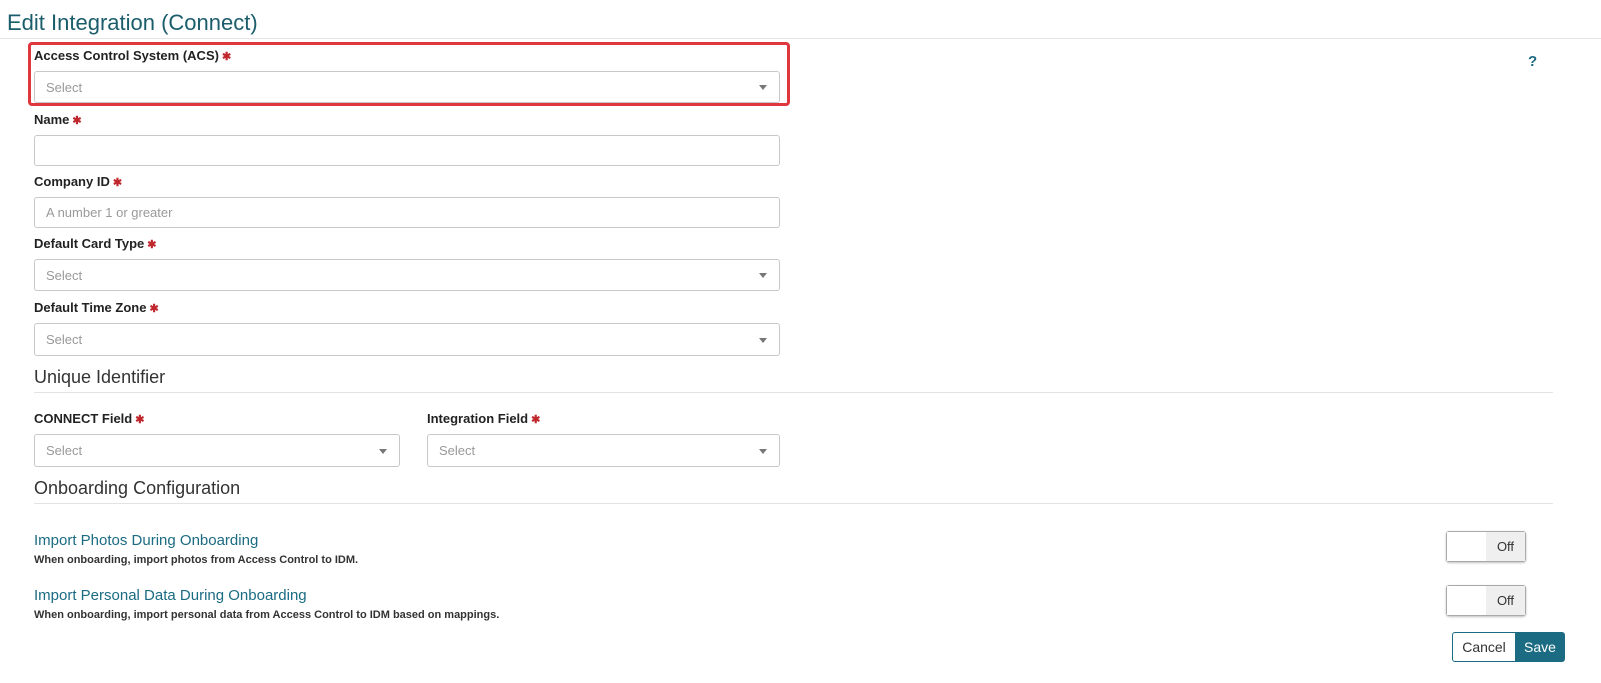  I want to click on name-label: Name ✱, so click(58, 119).